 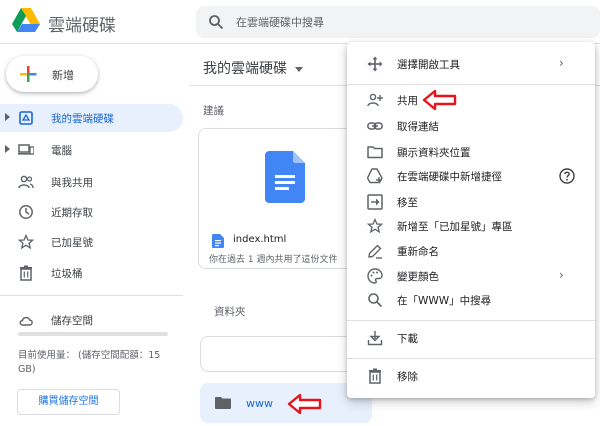 I want to click on sidebar-item-trash: 垃圾桶, so click(x=91, y=273).